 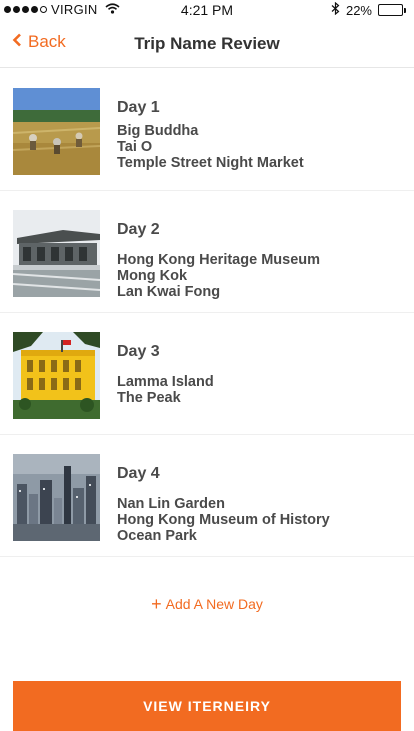 What do you see at coordinates (135, 147) in the screenshot?
I see `place-item: Tai O` at bounding box center [135, 147].